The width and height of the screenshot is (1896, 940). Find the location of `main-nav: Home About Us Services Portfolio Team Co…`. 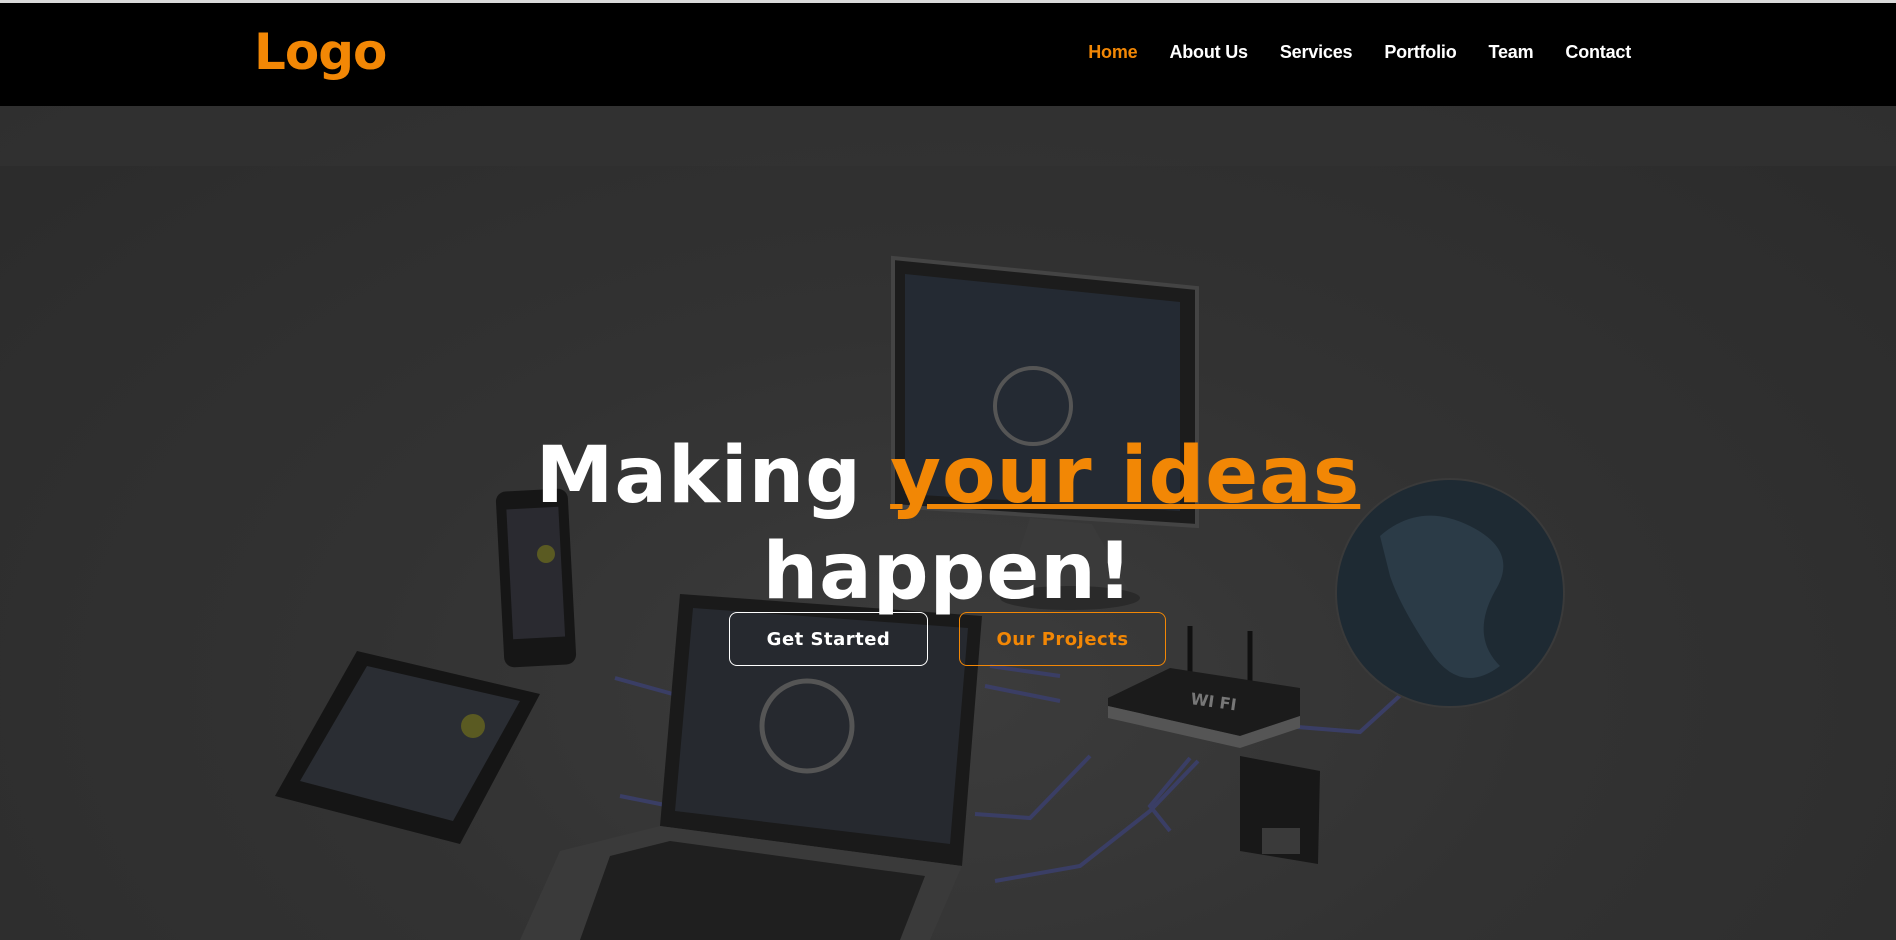

main-nav: Home About Us Services Portfolio Team Co… is located at coordinates (1359, 52).